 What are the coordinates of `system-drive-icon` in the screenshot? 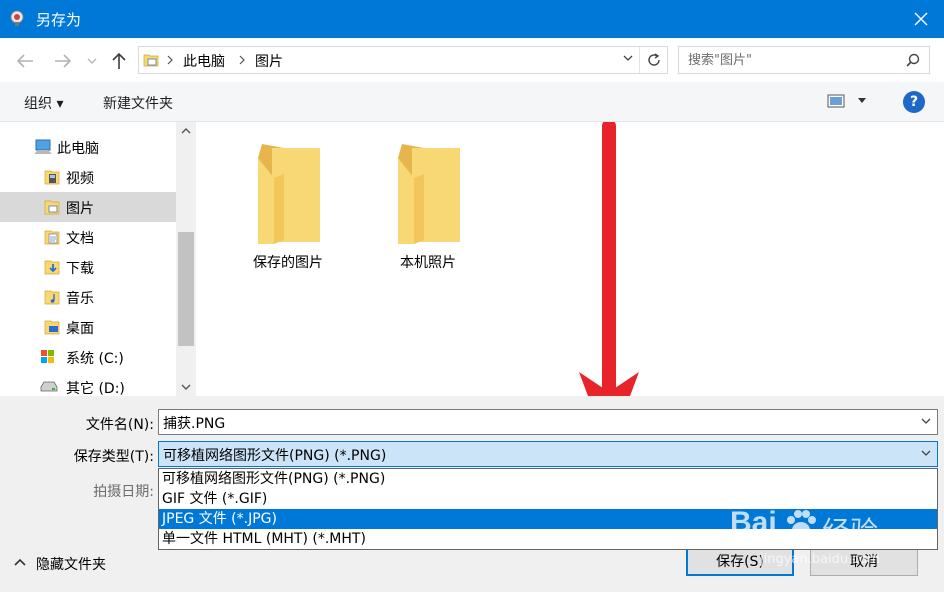 It's located at (47, 356).